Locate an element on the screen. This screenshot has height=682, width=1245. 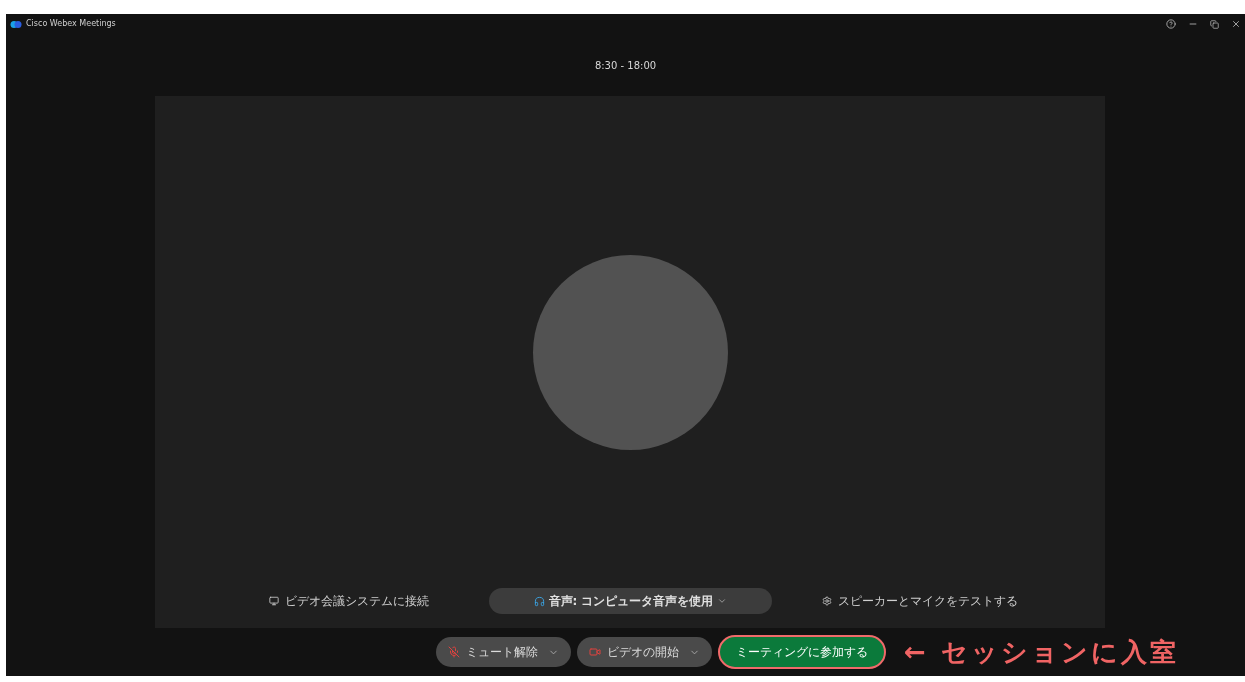
join-meeting-button: ミーティングに参加する is located at coordinates (802, 652).